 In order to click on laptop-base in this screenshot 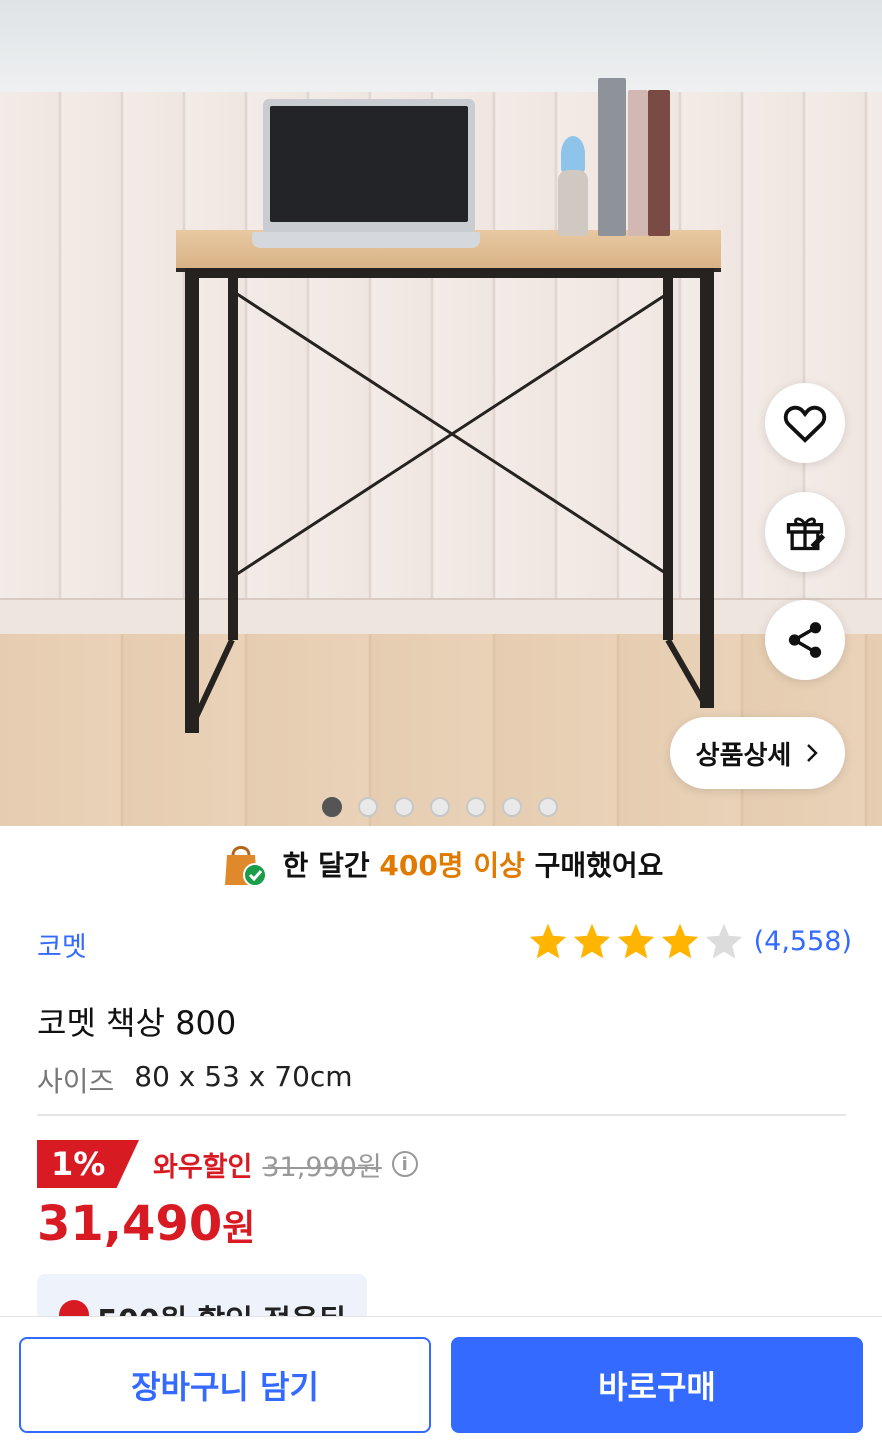, I will do `click(366, 240)`.